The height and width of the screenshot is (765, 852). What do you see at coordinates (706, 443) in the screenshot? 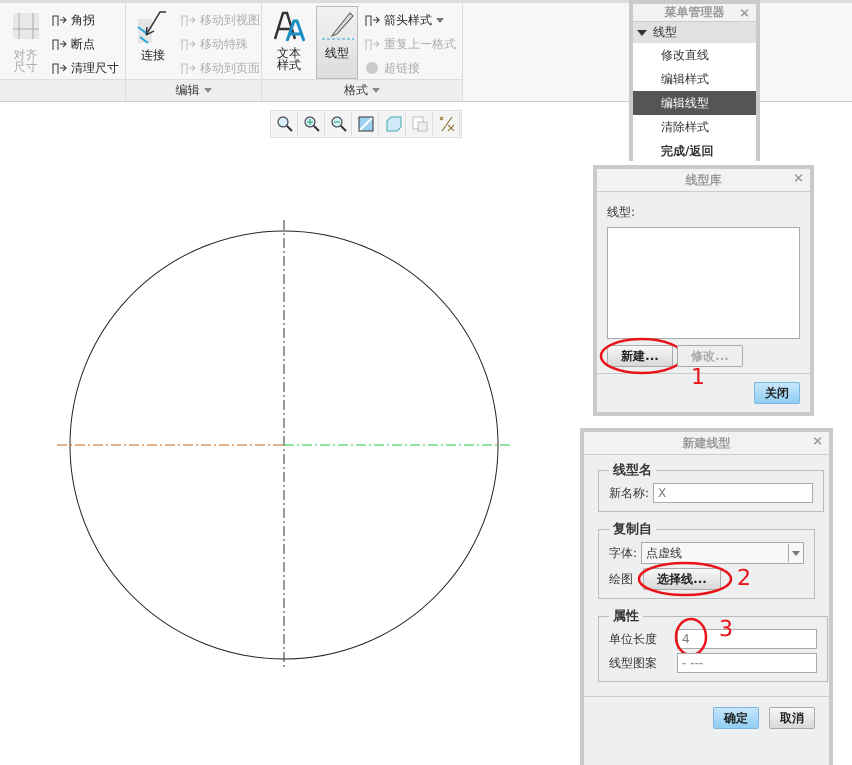
I see `window-title: 新建线型` at bounding box center [706, 443].